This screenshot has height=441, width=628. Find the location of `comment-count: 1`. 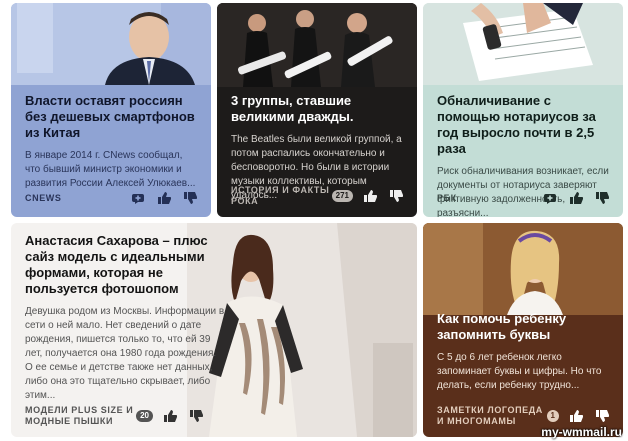

comment-count: 1 is located at coordinates (552, 416).